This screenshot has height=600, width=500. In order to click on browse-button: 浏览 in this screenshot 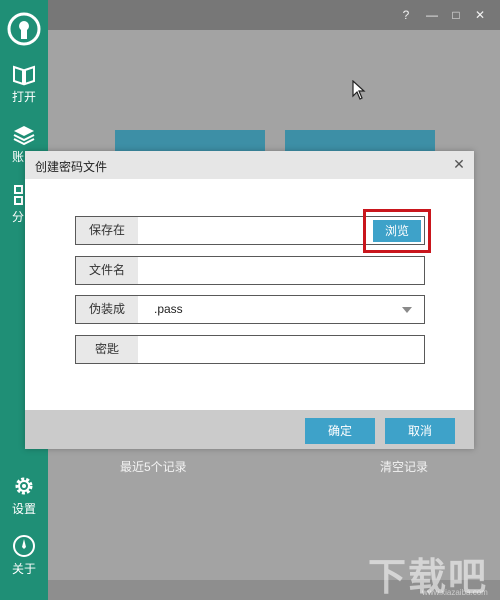, I will do `click(397, 231)`.